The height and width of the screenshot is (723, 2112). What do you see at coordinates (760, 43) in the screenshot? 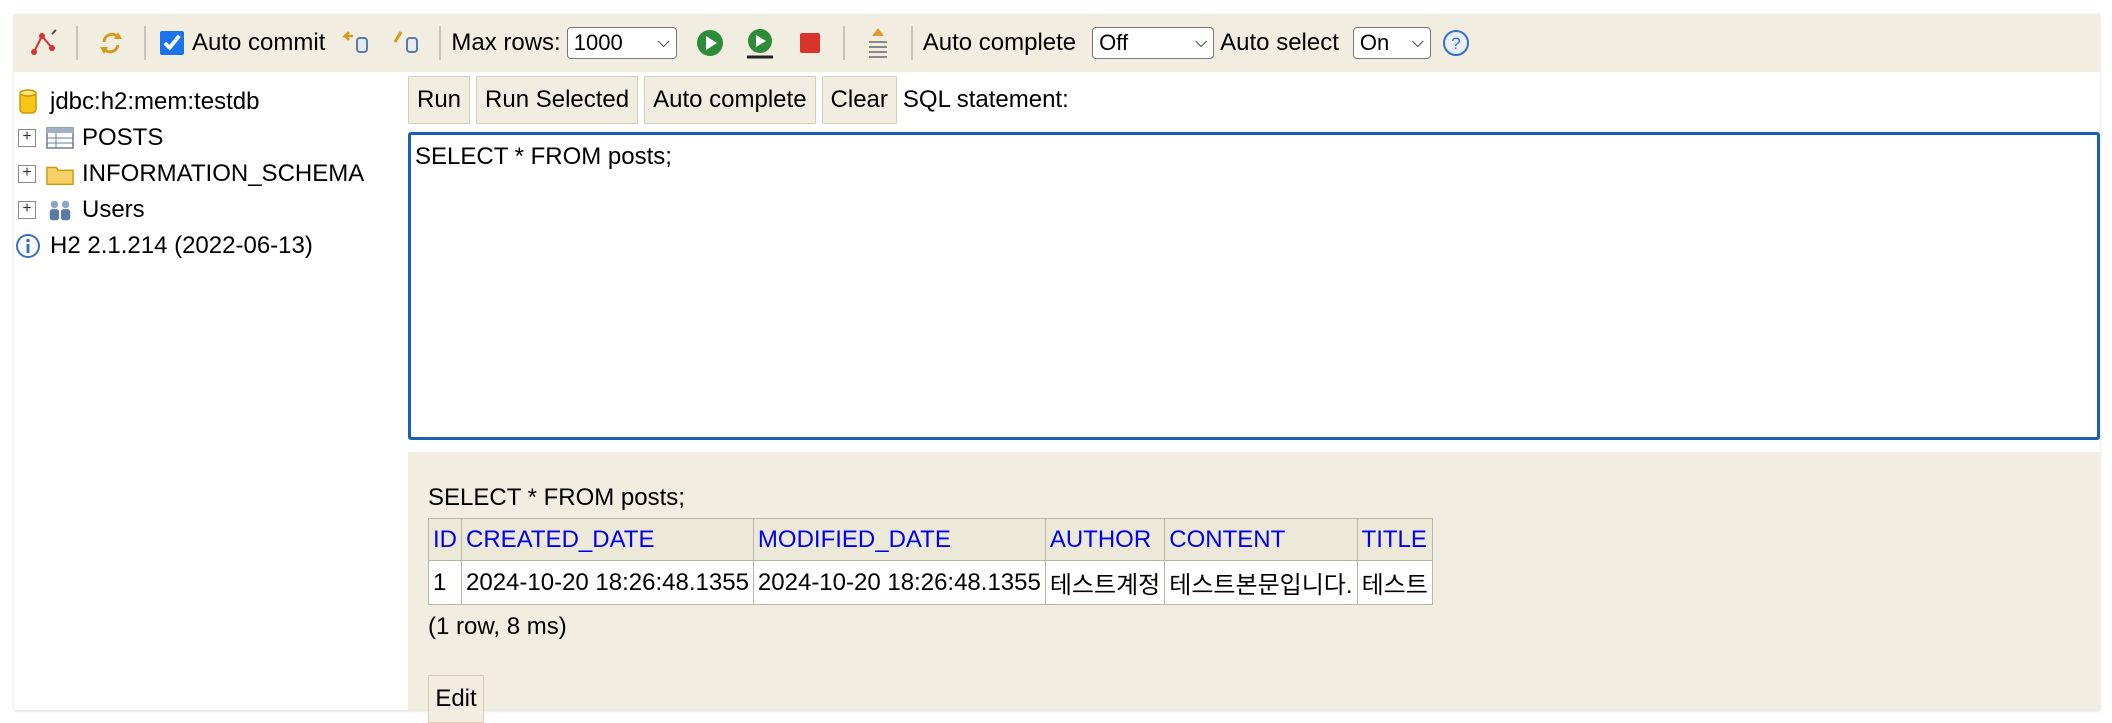
I see `run-selected-icon` at bounding box center [760, 43].